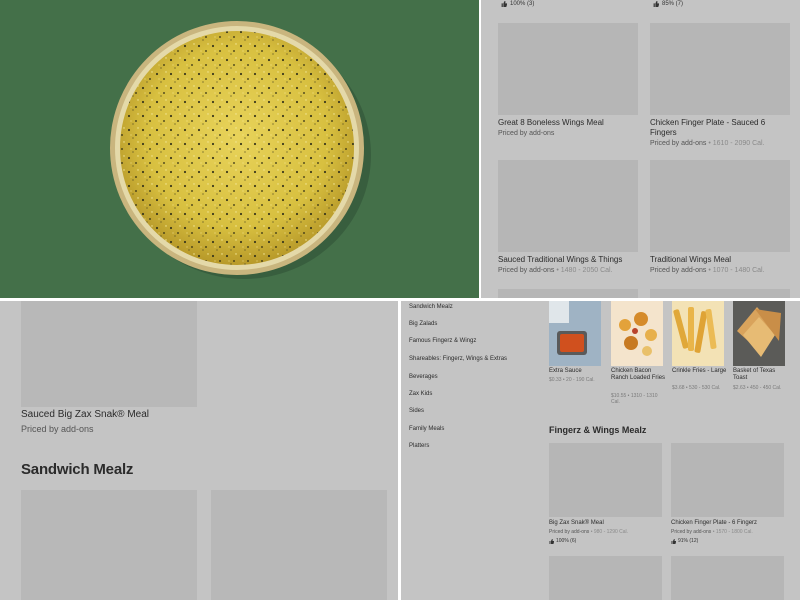  Describe the element at coordinates (570, 123) in the screenshot. I see `menu-item-title: Great 8 Boneless Wings Meal` at that location.